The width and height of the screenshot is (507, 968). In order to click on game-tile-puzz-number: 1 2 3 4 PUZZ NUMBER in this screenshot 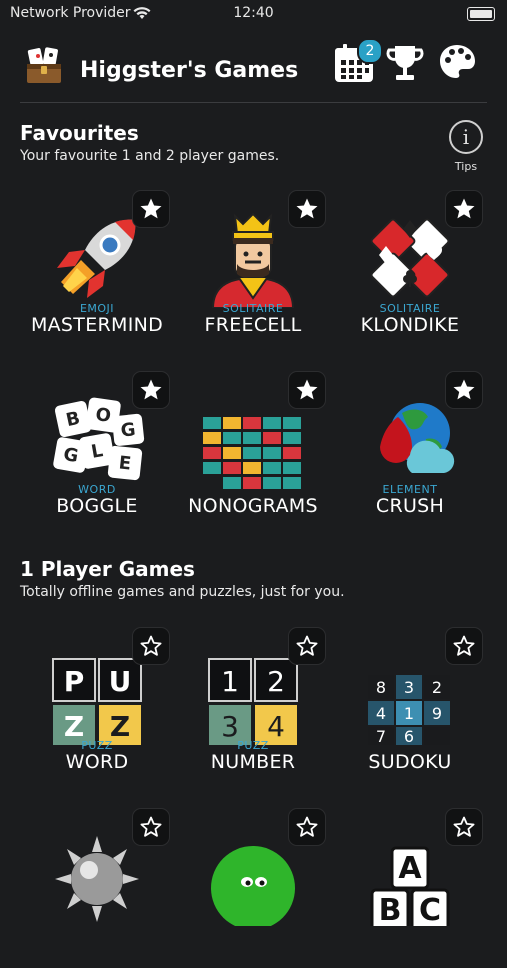, I will do `click(253, 707)`.